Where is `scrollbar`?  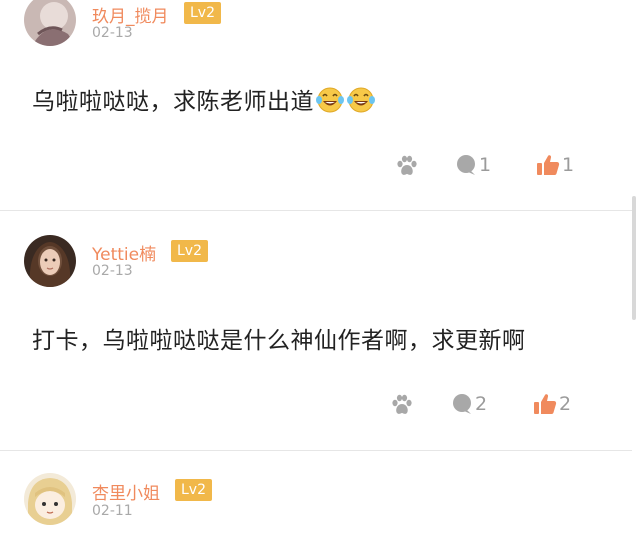 scrollbar is located at coordinates (634, 258).